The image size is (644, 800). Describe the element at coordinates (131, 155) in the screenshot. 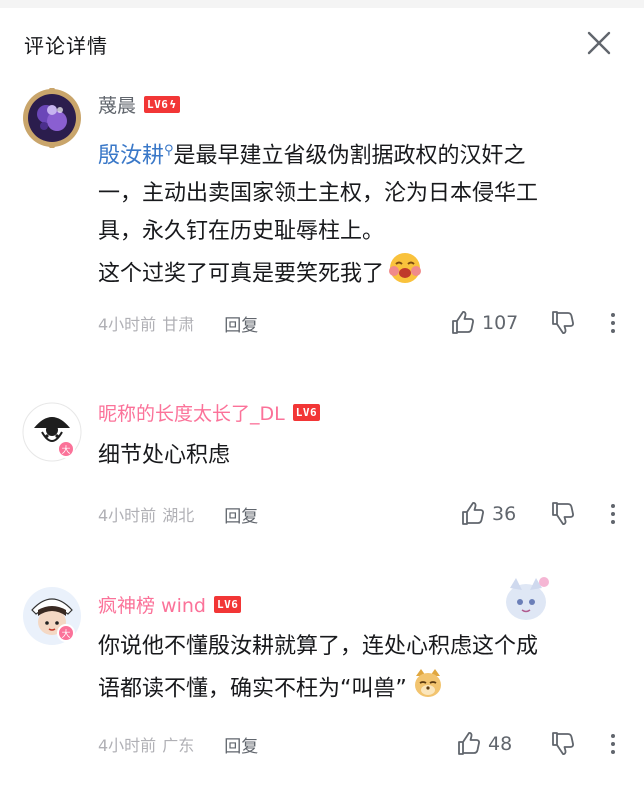

I see `mention-link: 殷汝耕` at that location.